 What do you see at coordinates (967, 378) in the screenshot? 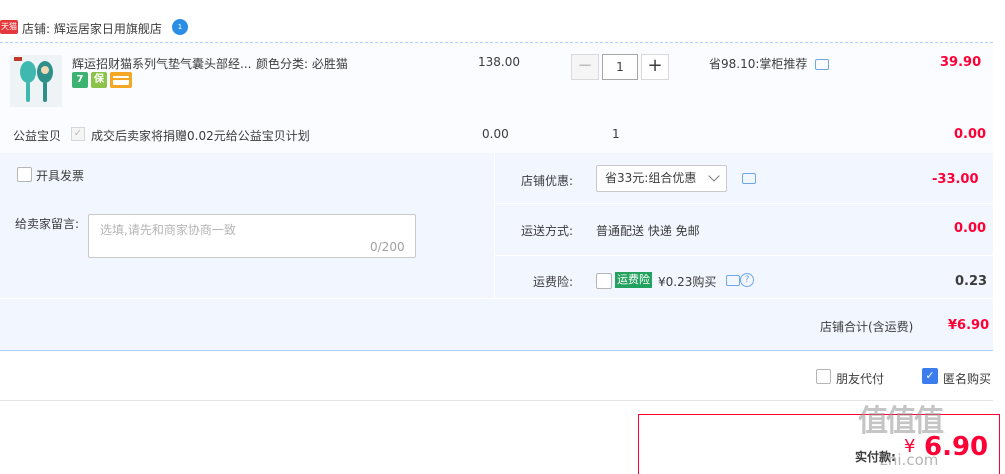
I see `anonymous-label: 匿名购买` at bounding box center [967, 378].